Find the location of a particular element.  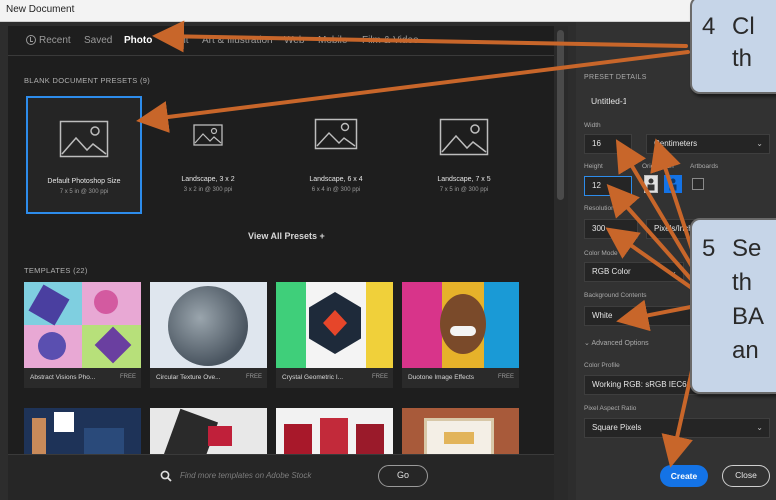

go-button: Go is located at coordinates (403, 476).